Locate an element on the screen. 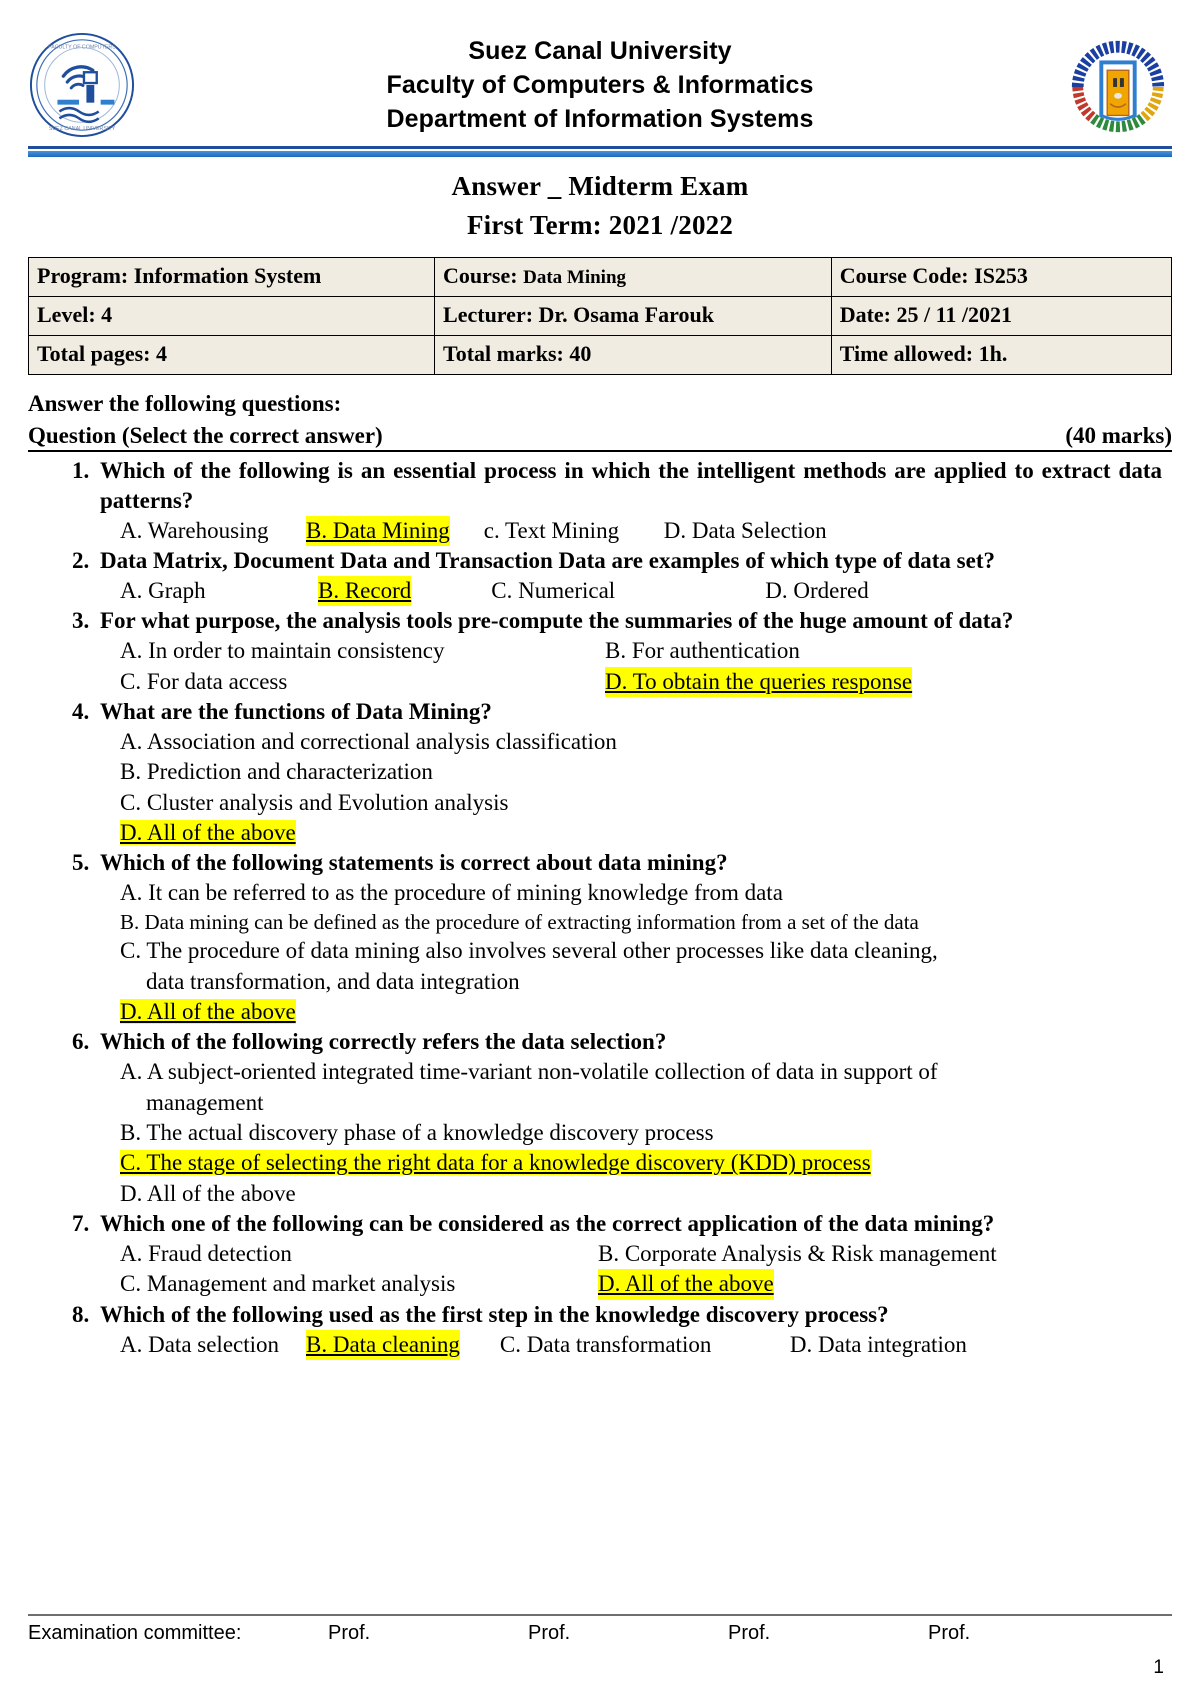  committee-prof-4: Prof. is located at coordinates (949, 1633).